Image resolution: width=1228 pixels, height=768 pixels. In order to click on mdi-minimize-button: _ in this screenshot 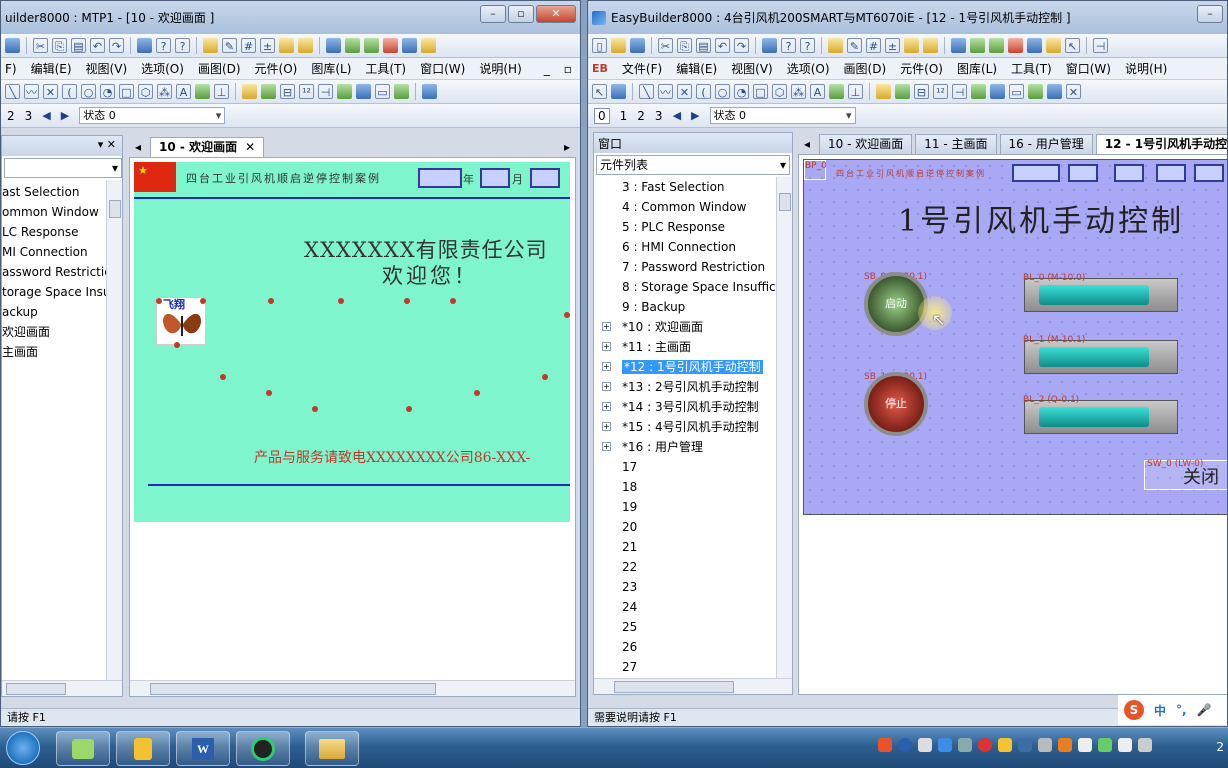, I will do `click(547, 69)`.